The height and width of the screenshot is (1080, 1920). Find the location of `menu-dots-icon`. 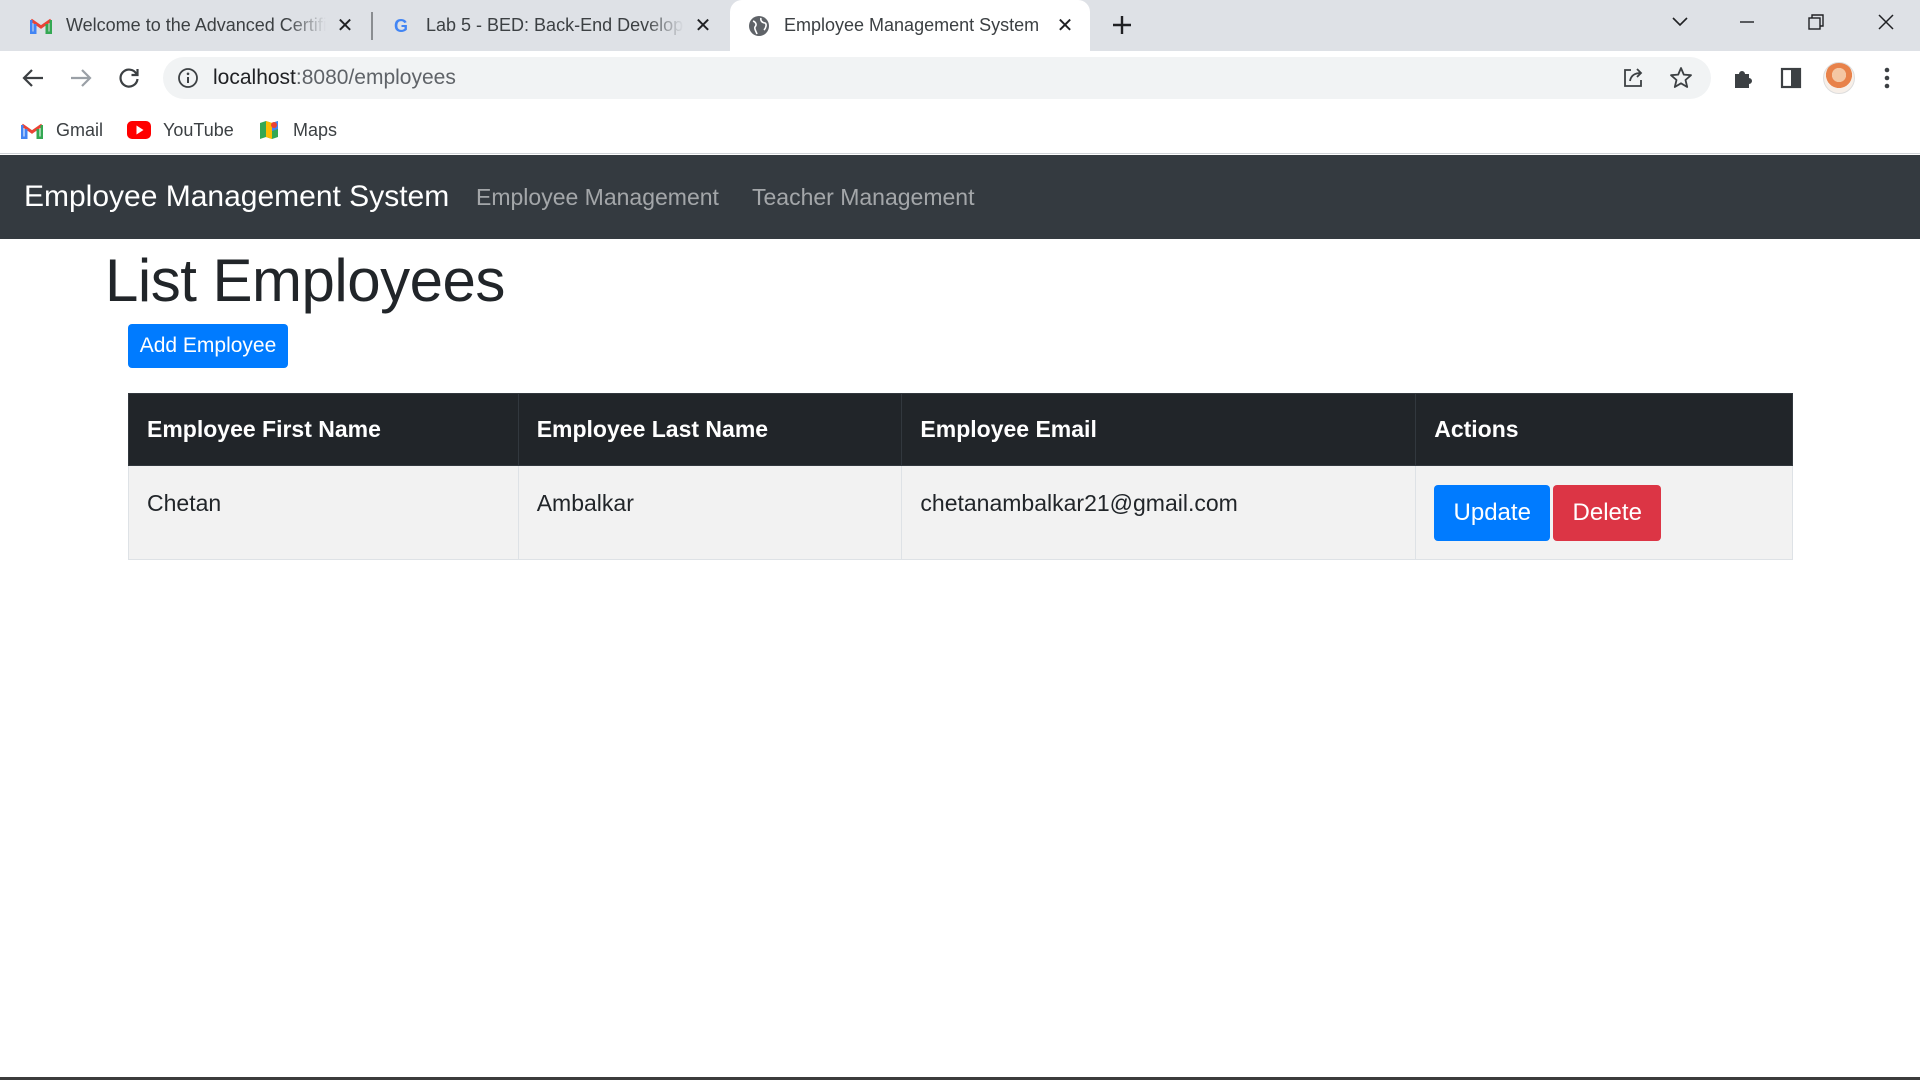

menu-dots-icon is located at coordinates (1887, 78).